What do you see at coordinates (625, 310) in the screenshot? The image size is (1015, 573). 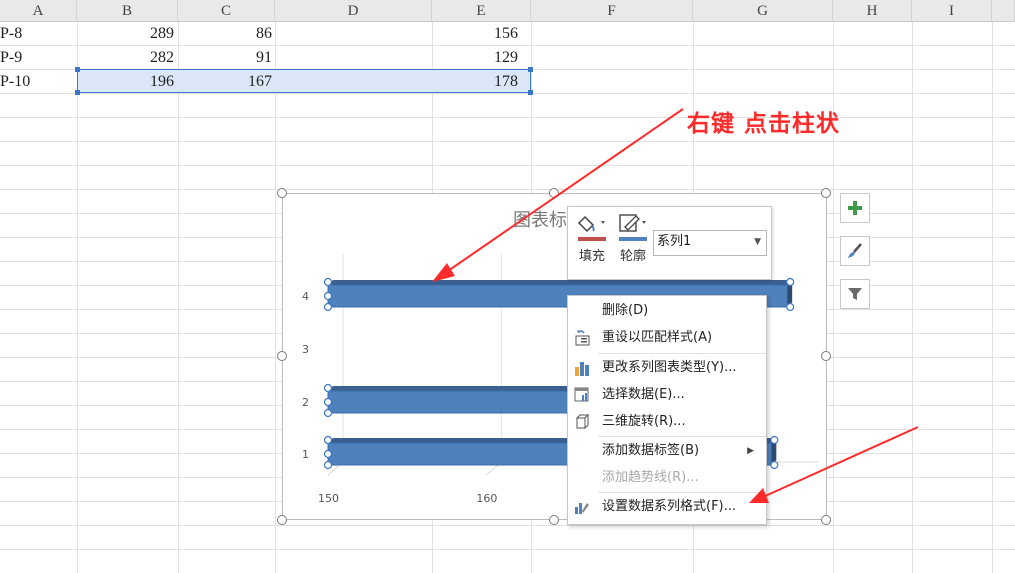 I see `menu-item-label: 删除(D)` at bounding box center [625, 310].